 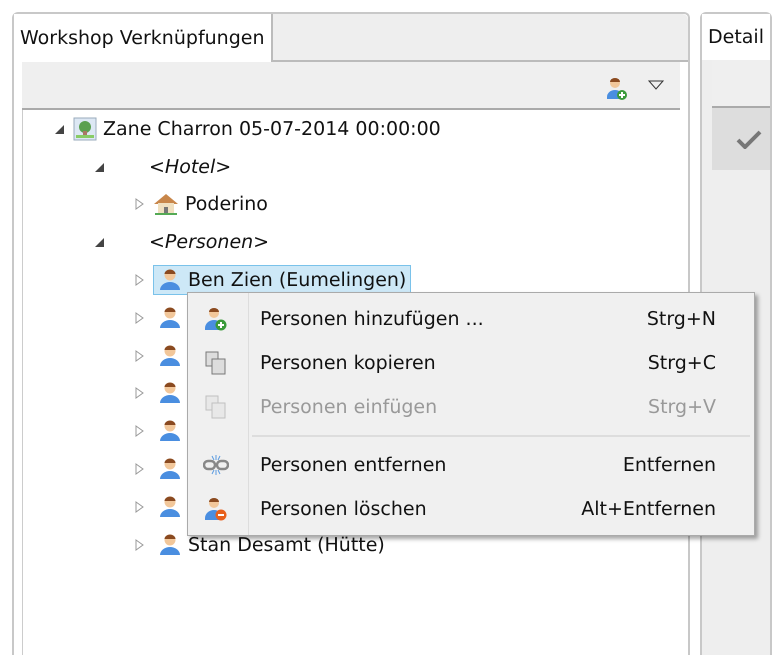 I want to click on house-icon, so click(x=166, y=204).